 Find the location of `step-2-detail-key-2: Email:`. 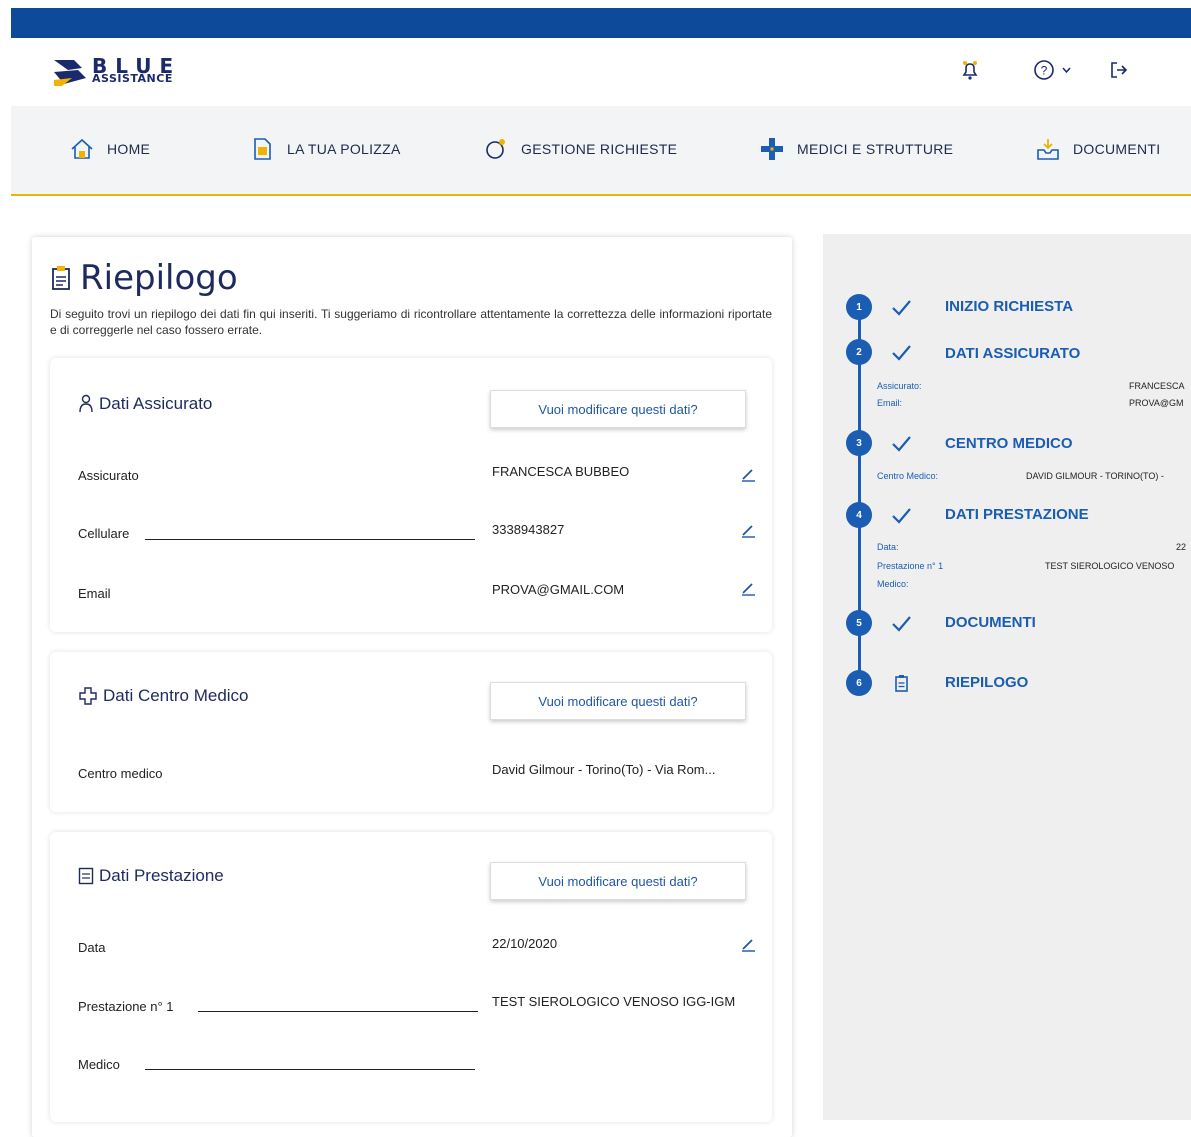

step-2-detail-key-2: Email: is located at coordinates (890, 403).